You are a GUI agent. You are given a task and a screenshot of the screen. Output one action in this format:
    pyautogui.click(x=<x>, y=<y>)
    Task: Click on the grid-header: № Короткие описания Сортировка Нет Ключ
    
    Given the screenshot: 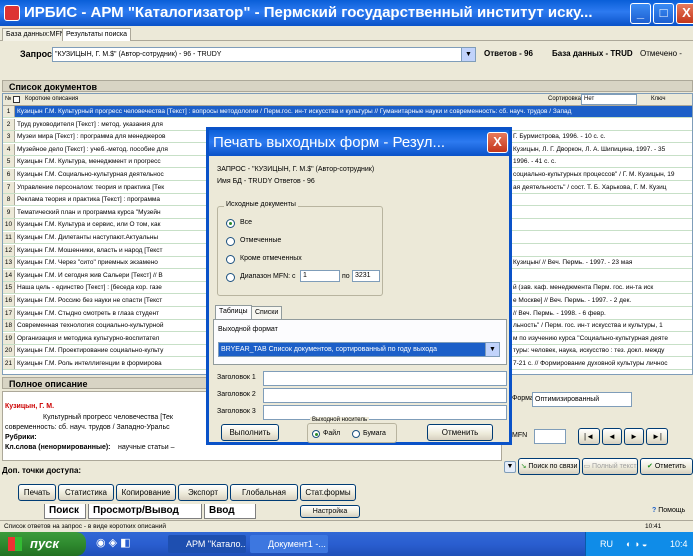 What is the action you would take?
    pyautogui.click(x=347, y=100)
    